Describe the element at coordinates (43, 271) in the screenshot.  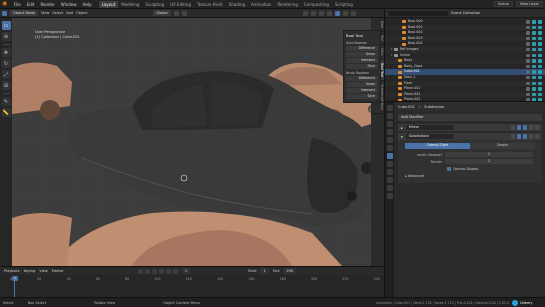
I see `timeline-menu-view: View` at that location.